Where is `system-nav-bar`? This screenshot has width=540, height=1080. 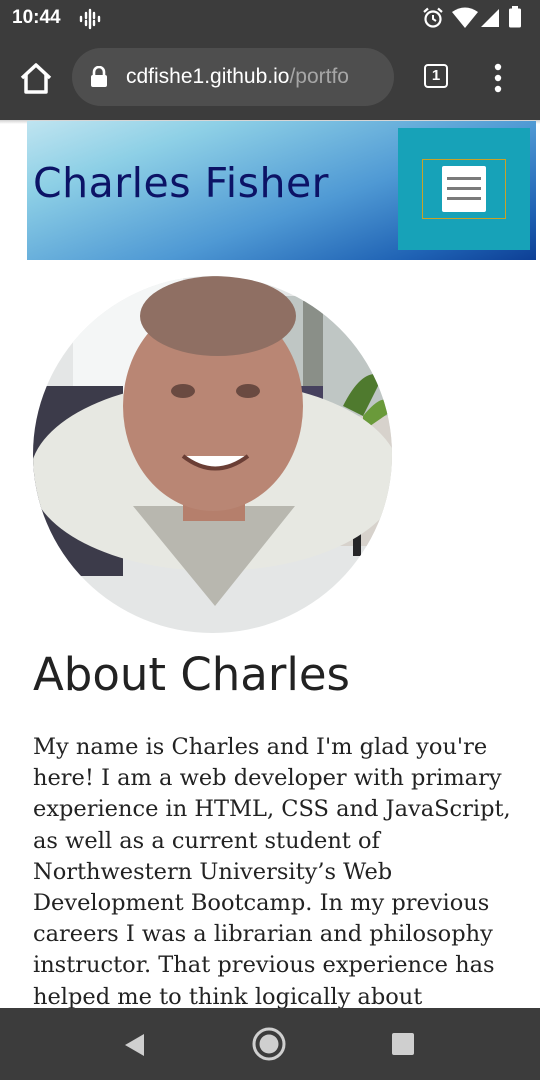 system-nav-bar is located at coordinates (270, 1044).